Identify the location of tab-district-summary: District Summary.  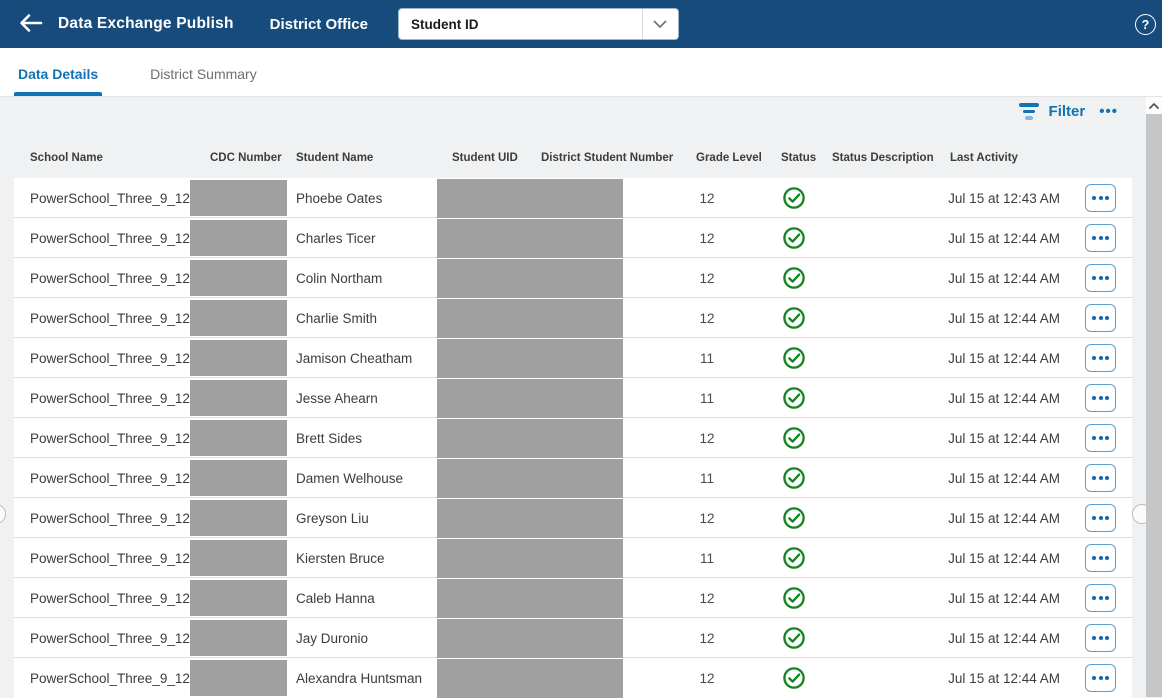
(203, 81).